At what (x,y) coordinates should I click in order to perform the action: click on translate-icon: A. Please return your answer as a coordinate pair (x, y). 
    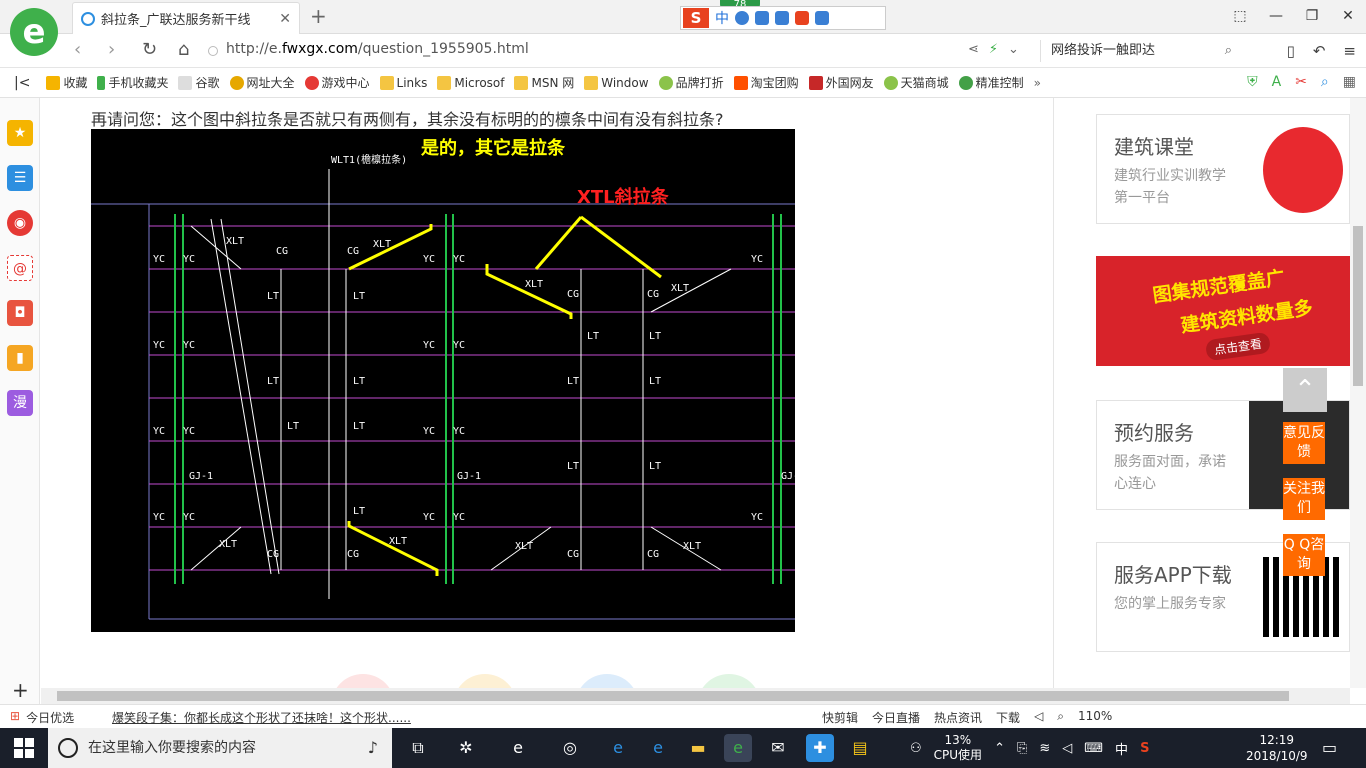
    Looking at the image, I should click on (1277, 82).